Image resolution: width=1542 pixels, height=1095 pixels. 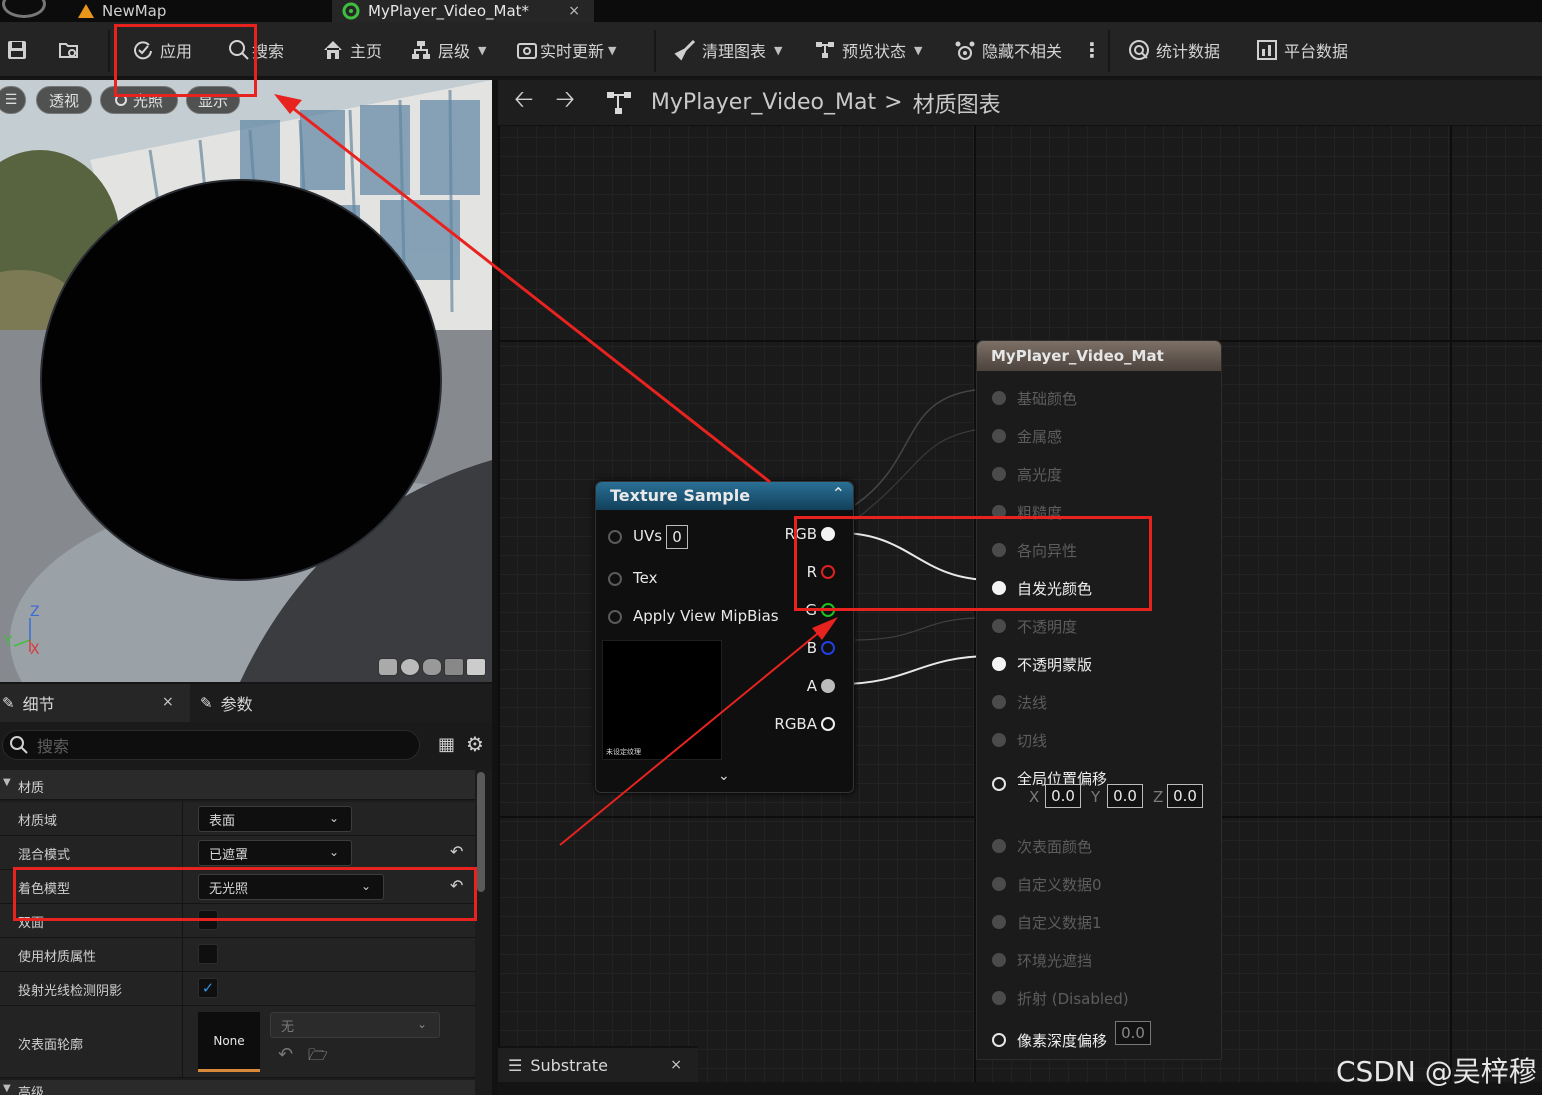 I want to click on uvs-value: 0, so click(x=677, y=537).